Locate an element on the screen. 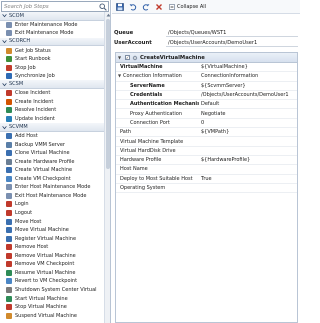 The width and height of the screenshot is (320, 323). search-box: Search Job Steps is located at coordinates (55, 6).